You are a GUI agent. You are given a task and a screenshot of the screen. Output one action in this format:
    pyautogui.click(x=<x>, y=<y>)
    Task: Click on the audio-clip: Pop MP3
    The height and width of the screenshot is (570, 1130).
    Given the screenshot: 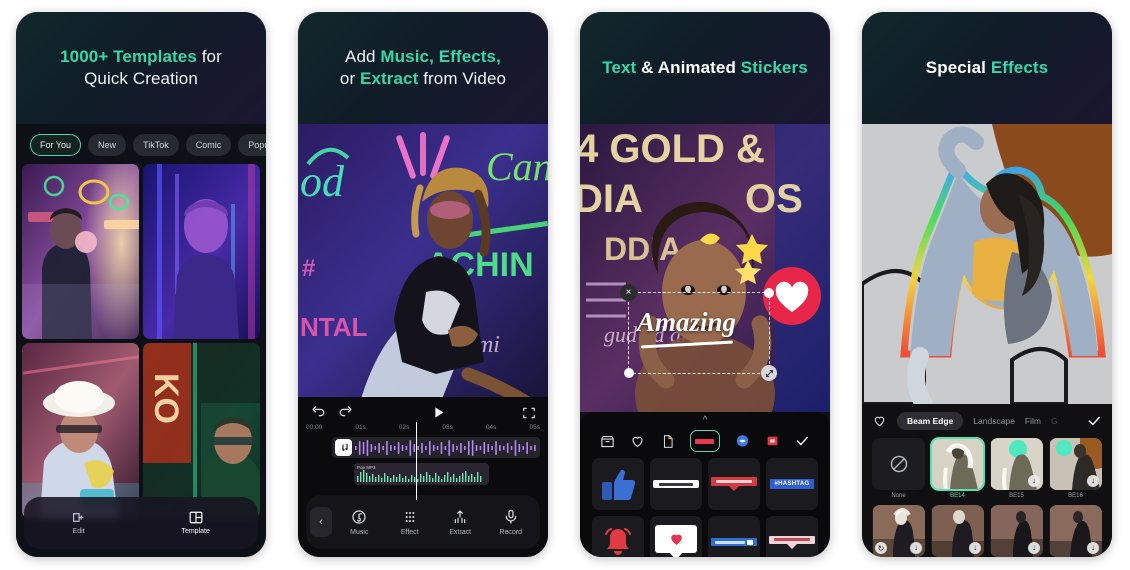 What is the action you would take?
    pyautogui.click(x=421, y=474)
    